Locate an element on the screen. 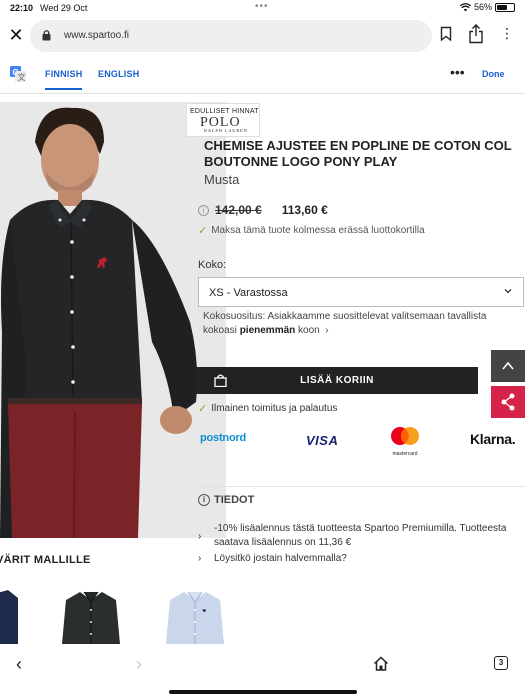 This screenshot has width=525, height=700. chevron-up-icon is located at coordinates (508, 365).